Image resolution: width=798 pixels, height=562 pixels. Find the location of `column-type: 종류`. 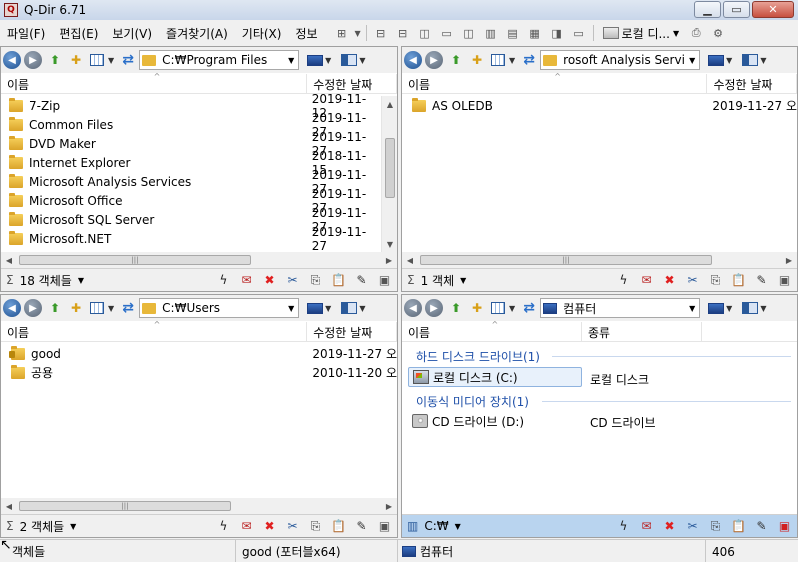

column-type: 종류 is located at coordinates (642, 332).